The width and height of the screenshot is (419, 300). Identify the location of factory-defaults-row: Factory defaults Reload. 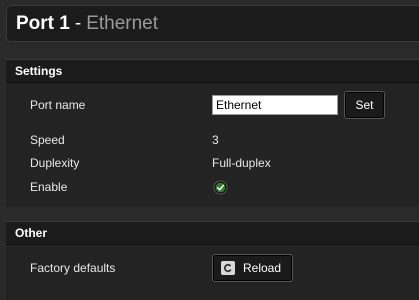
(212, 268).